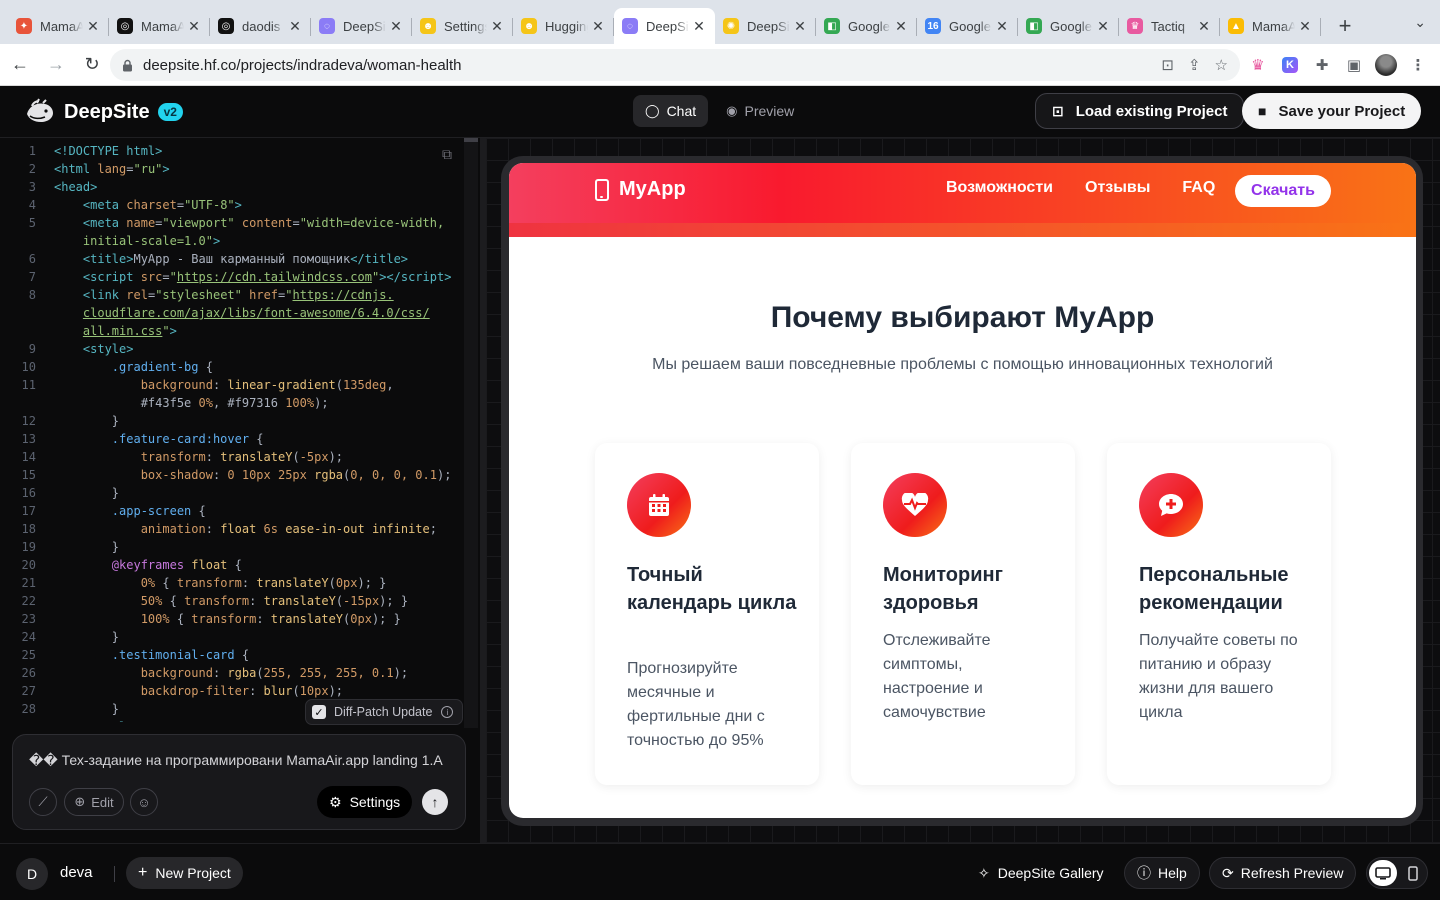 The width and height of the screenshot is (1440, 900). I want to click on code-text: <style>, so click(108, 349).